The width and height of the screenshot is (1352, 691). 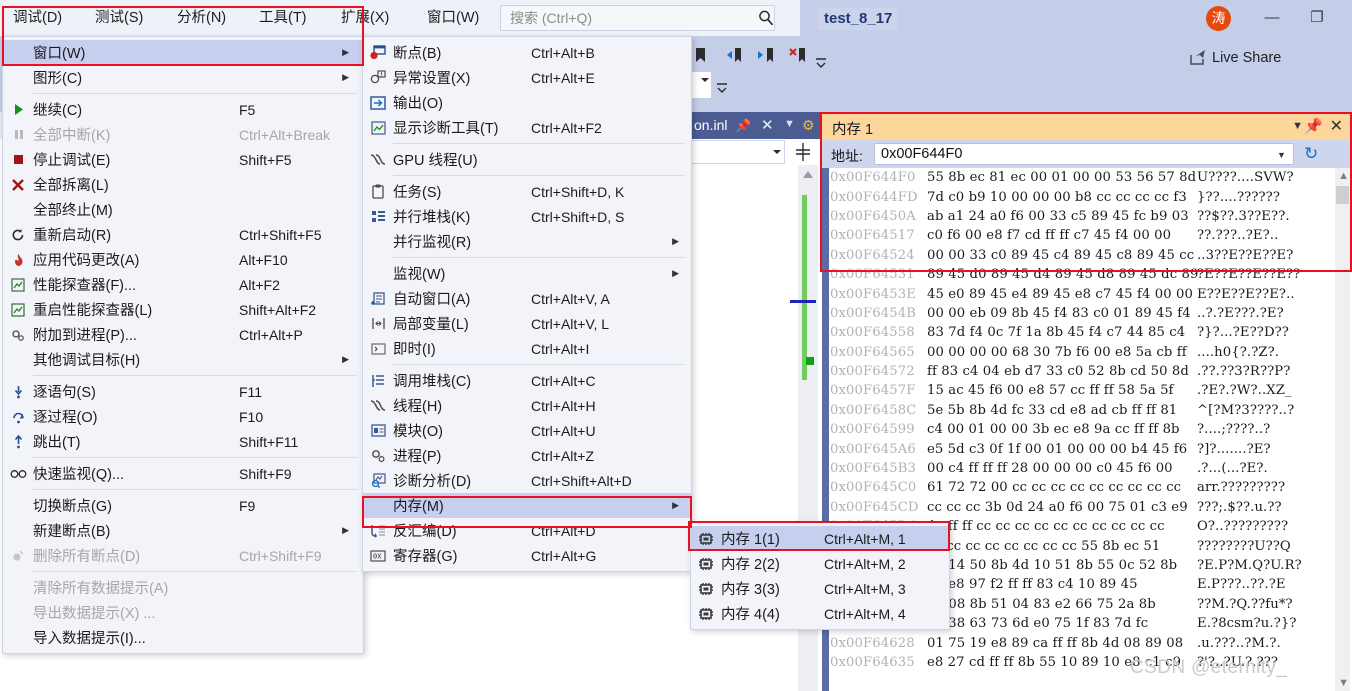 What do you see at coordinates (527, 127) in the screenshot?
I see `window-submenu-item-3: 显示诊断工具(T) Ctrl+Alt+F2` at bounding box center [527, 127].